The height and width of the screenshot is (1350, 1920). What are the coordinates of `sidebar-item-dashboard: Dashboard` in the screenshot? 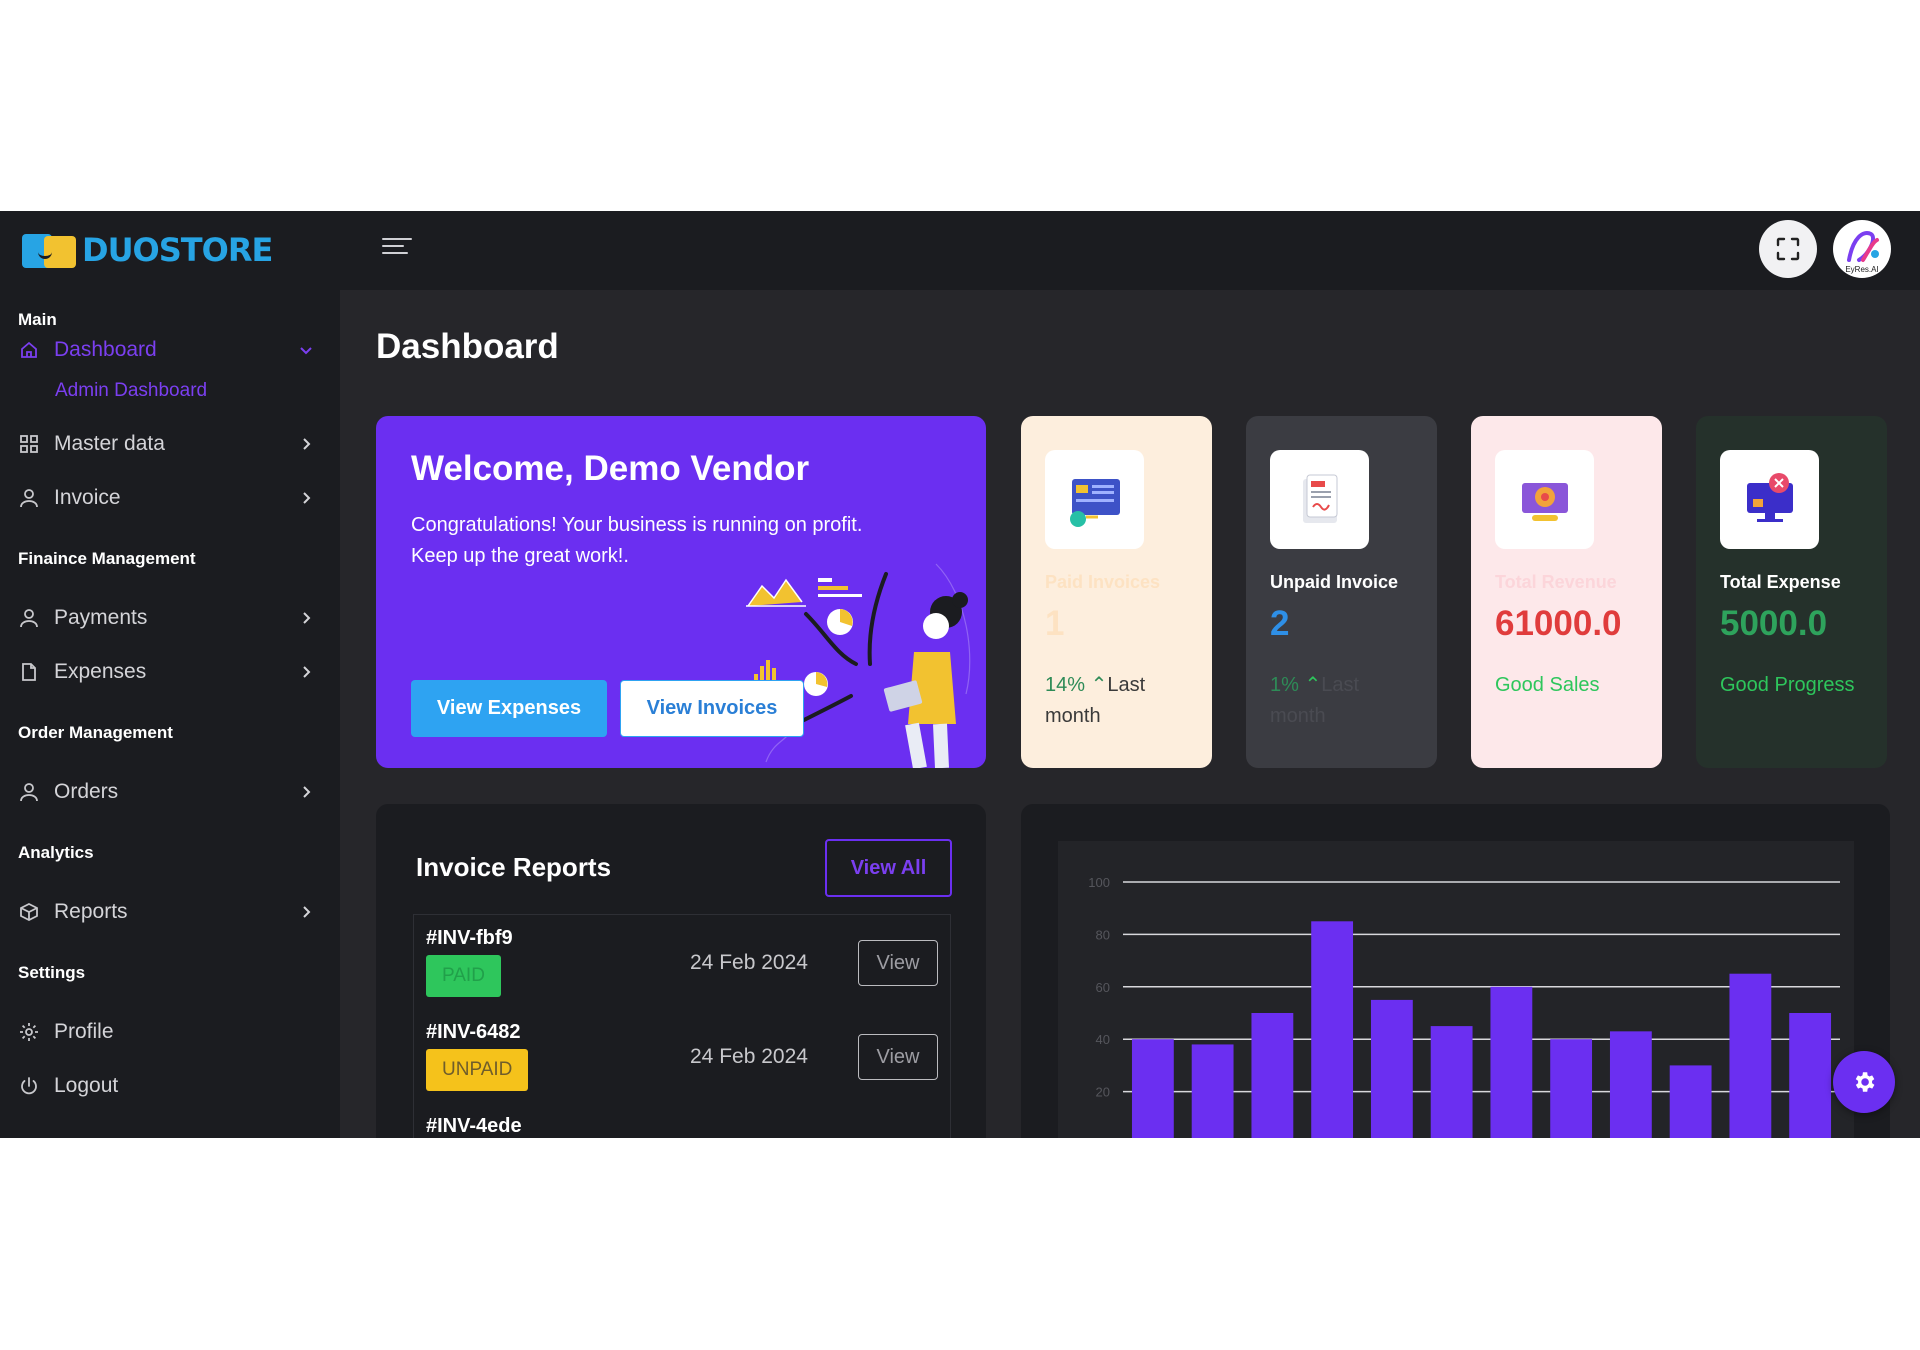 It's located at (166, 350).